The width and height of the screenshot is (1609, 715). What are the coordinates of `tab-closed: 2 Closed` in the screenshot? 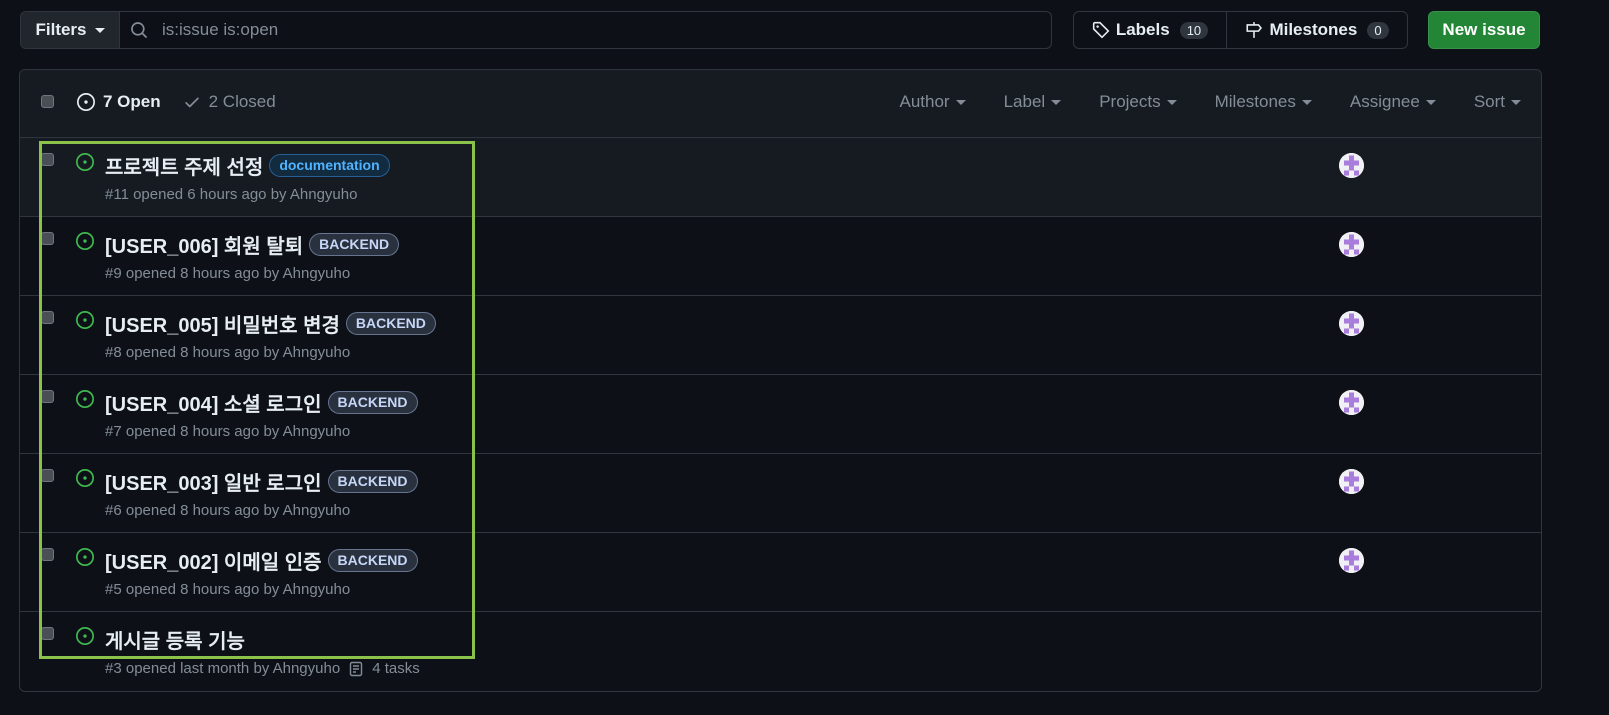 It's located at (229, 102).